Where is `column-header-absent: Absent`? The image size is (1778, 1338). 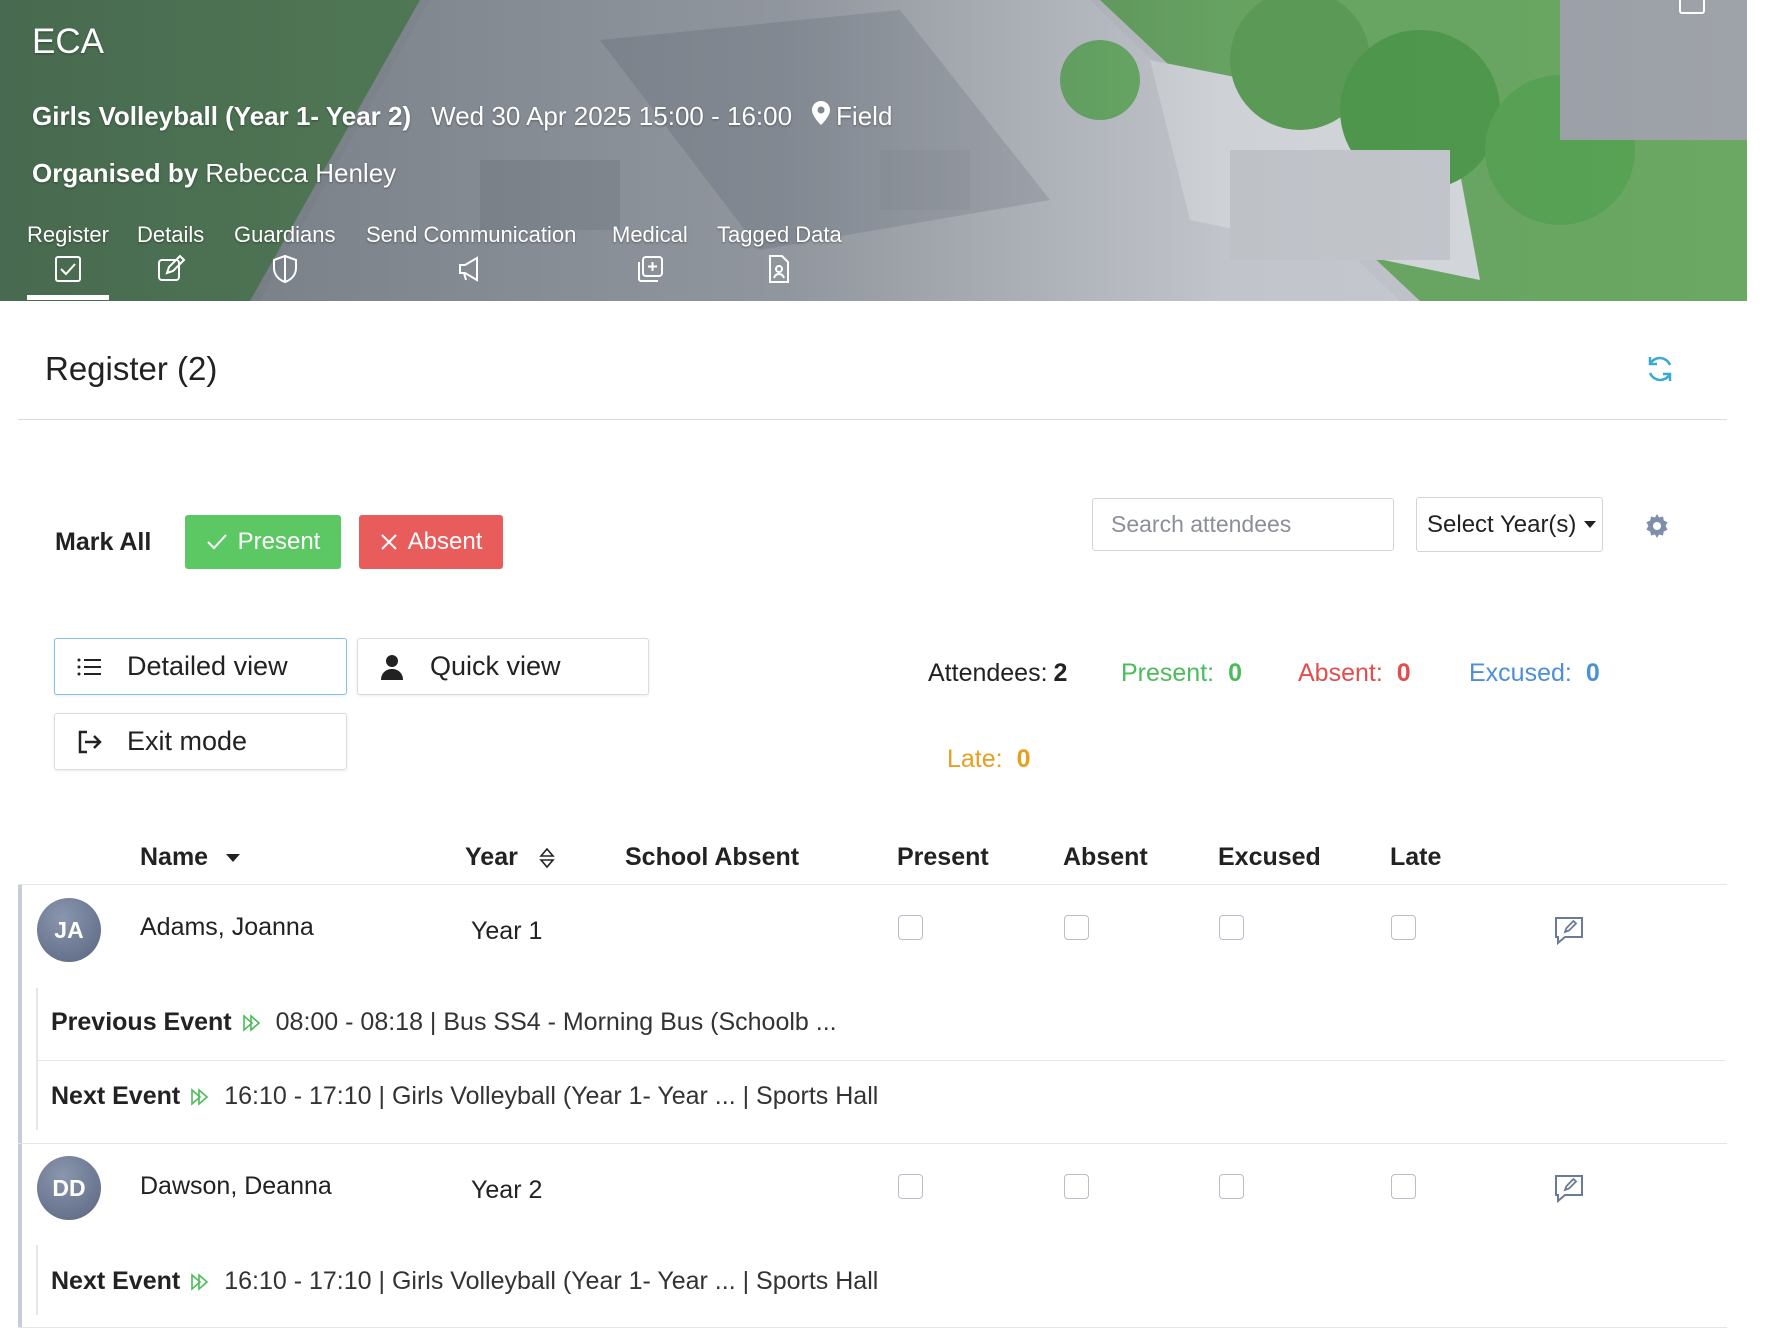
column-header-absent: Absent is located at coordinates (1105, 857).